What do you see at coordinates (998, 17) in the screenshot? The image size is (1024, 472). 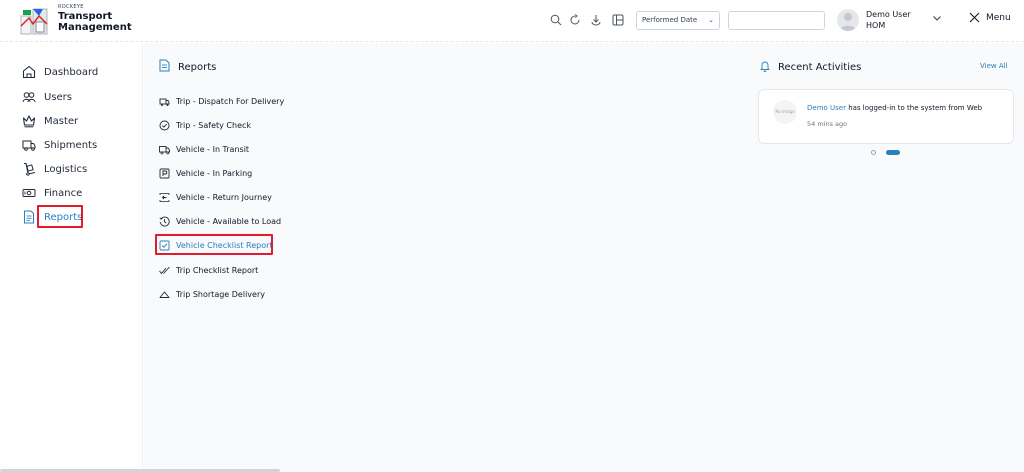 I see `menu-label: Menu` at bounding box center [998, 17].